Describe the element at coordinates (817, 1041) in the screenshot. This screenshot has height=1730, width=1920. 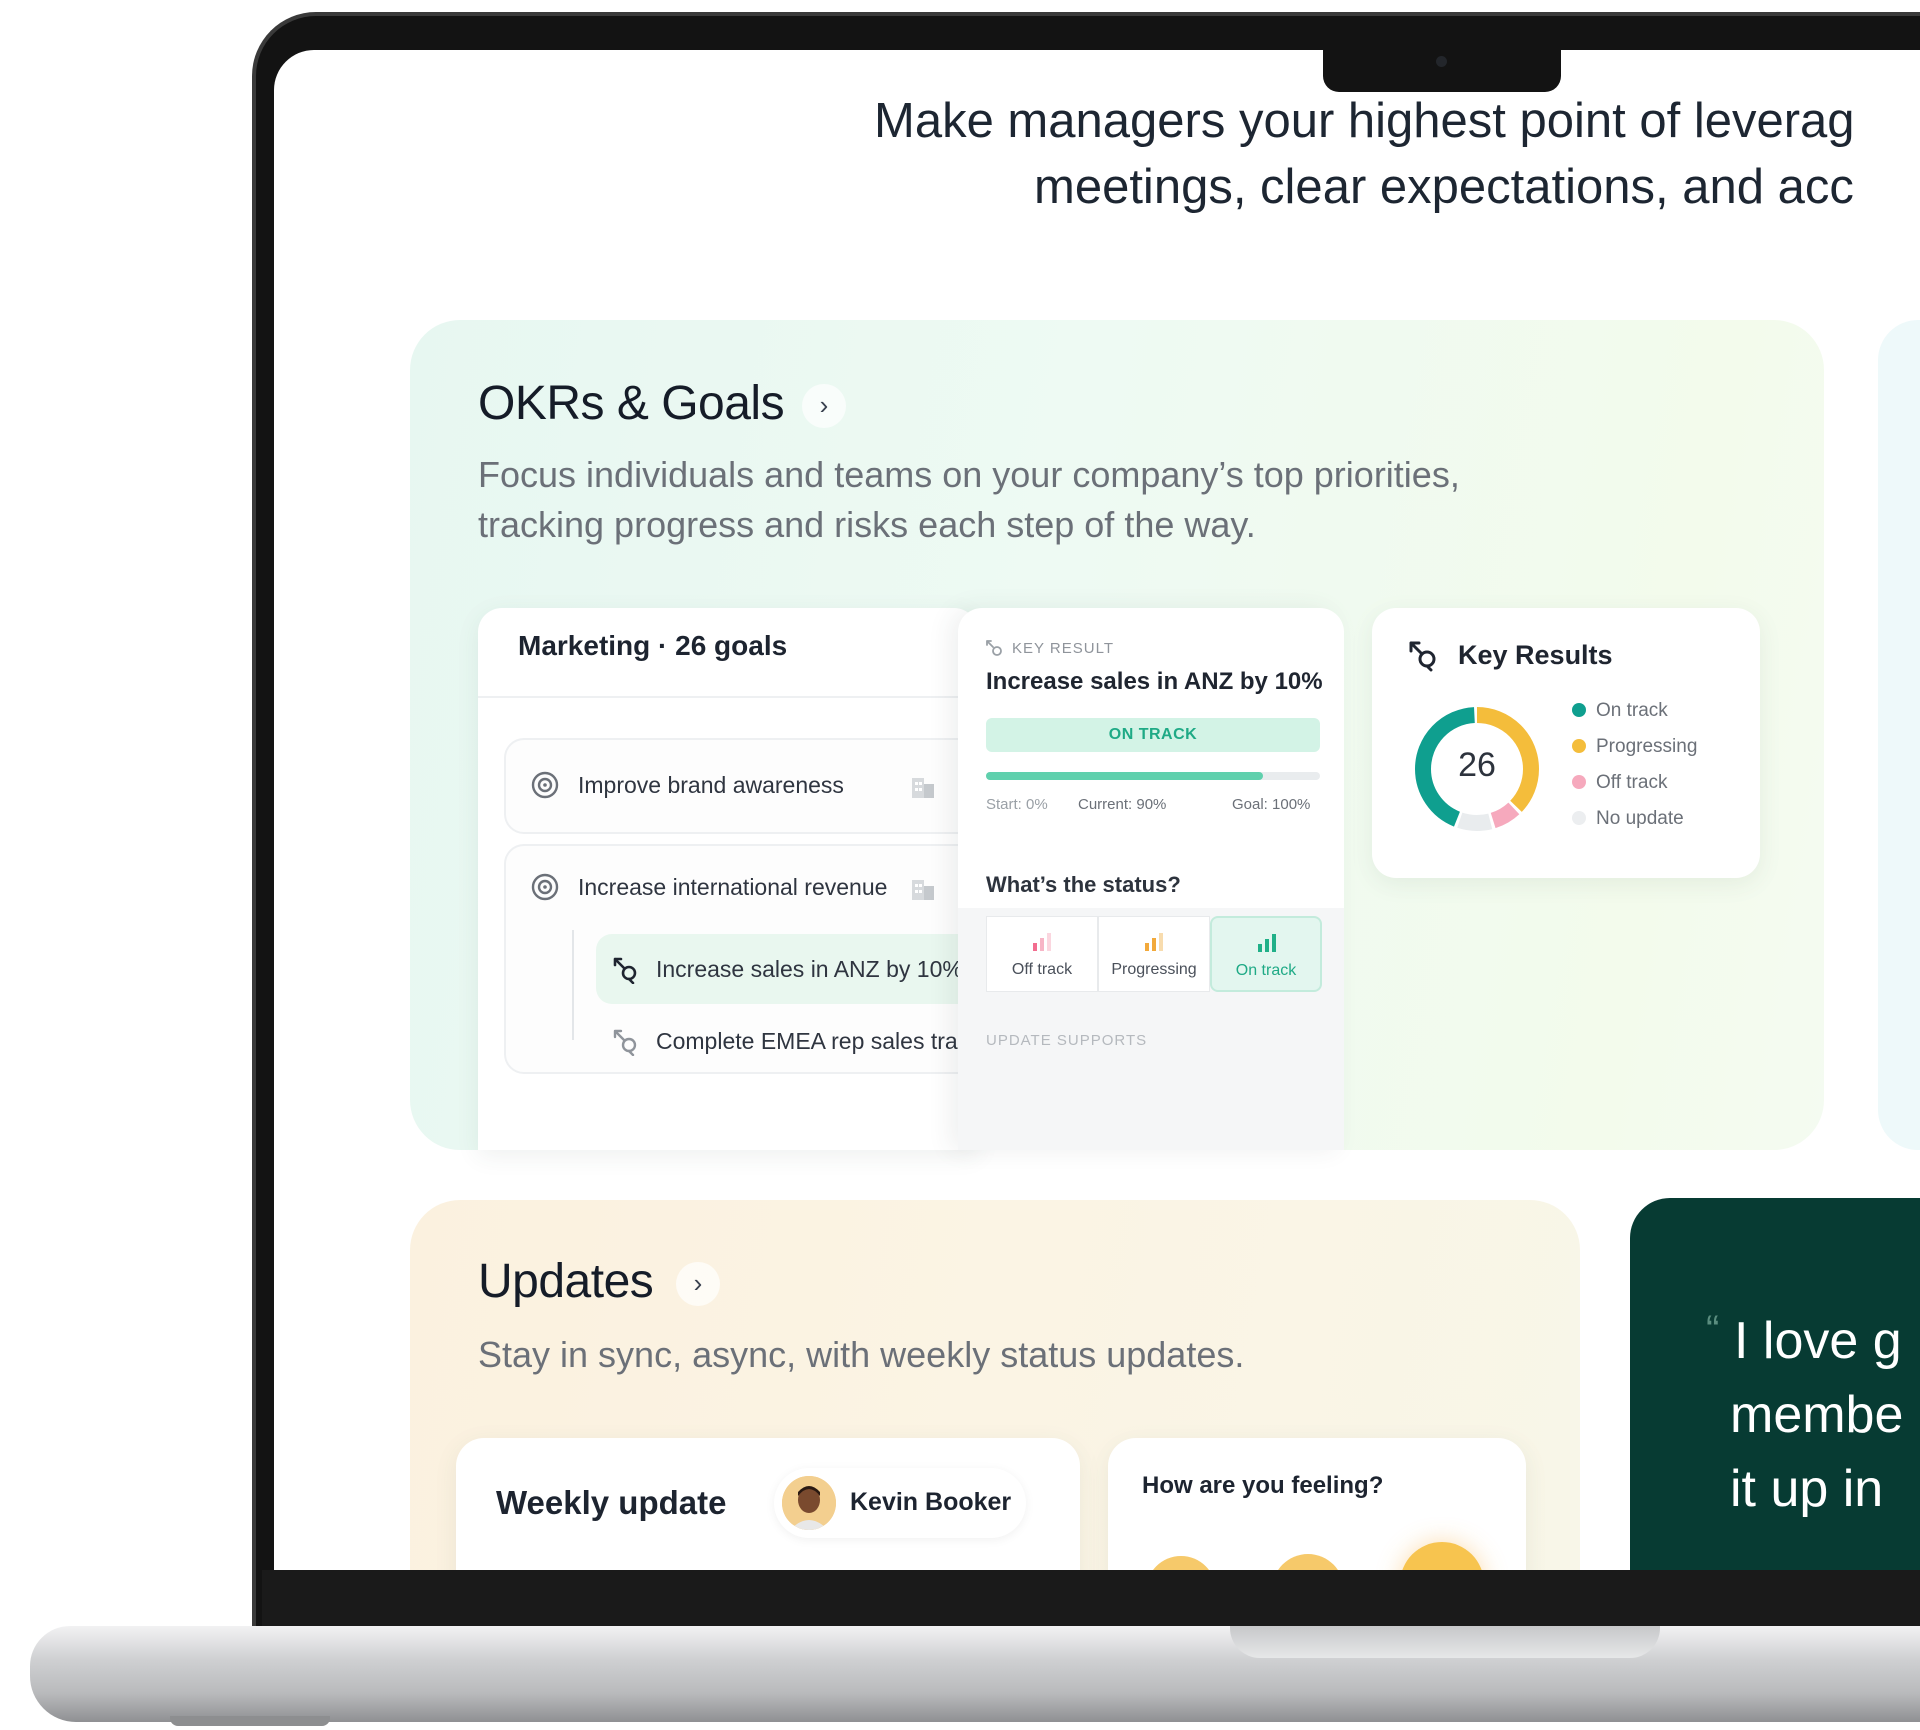
I see `key-result-label: Complete EMEA rep sales trainin` at that location.